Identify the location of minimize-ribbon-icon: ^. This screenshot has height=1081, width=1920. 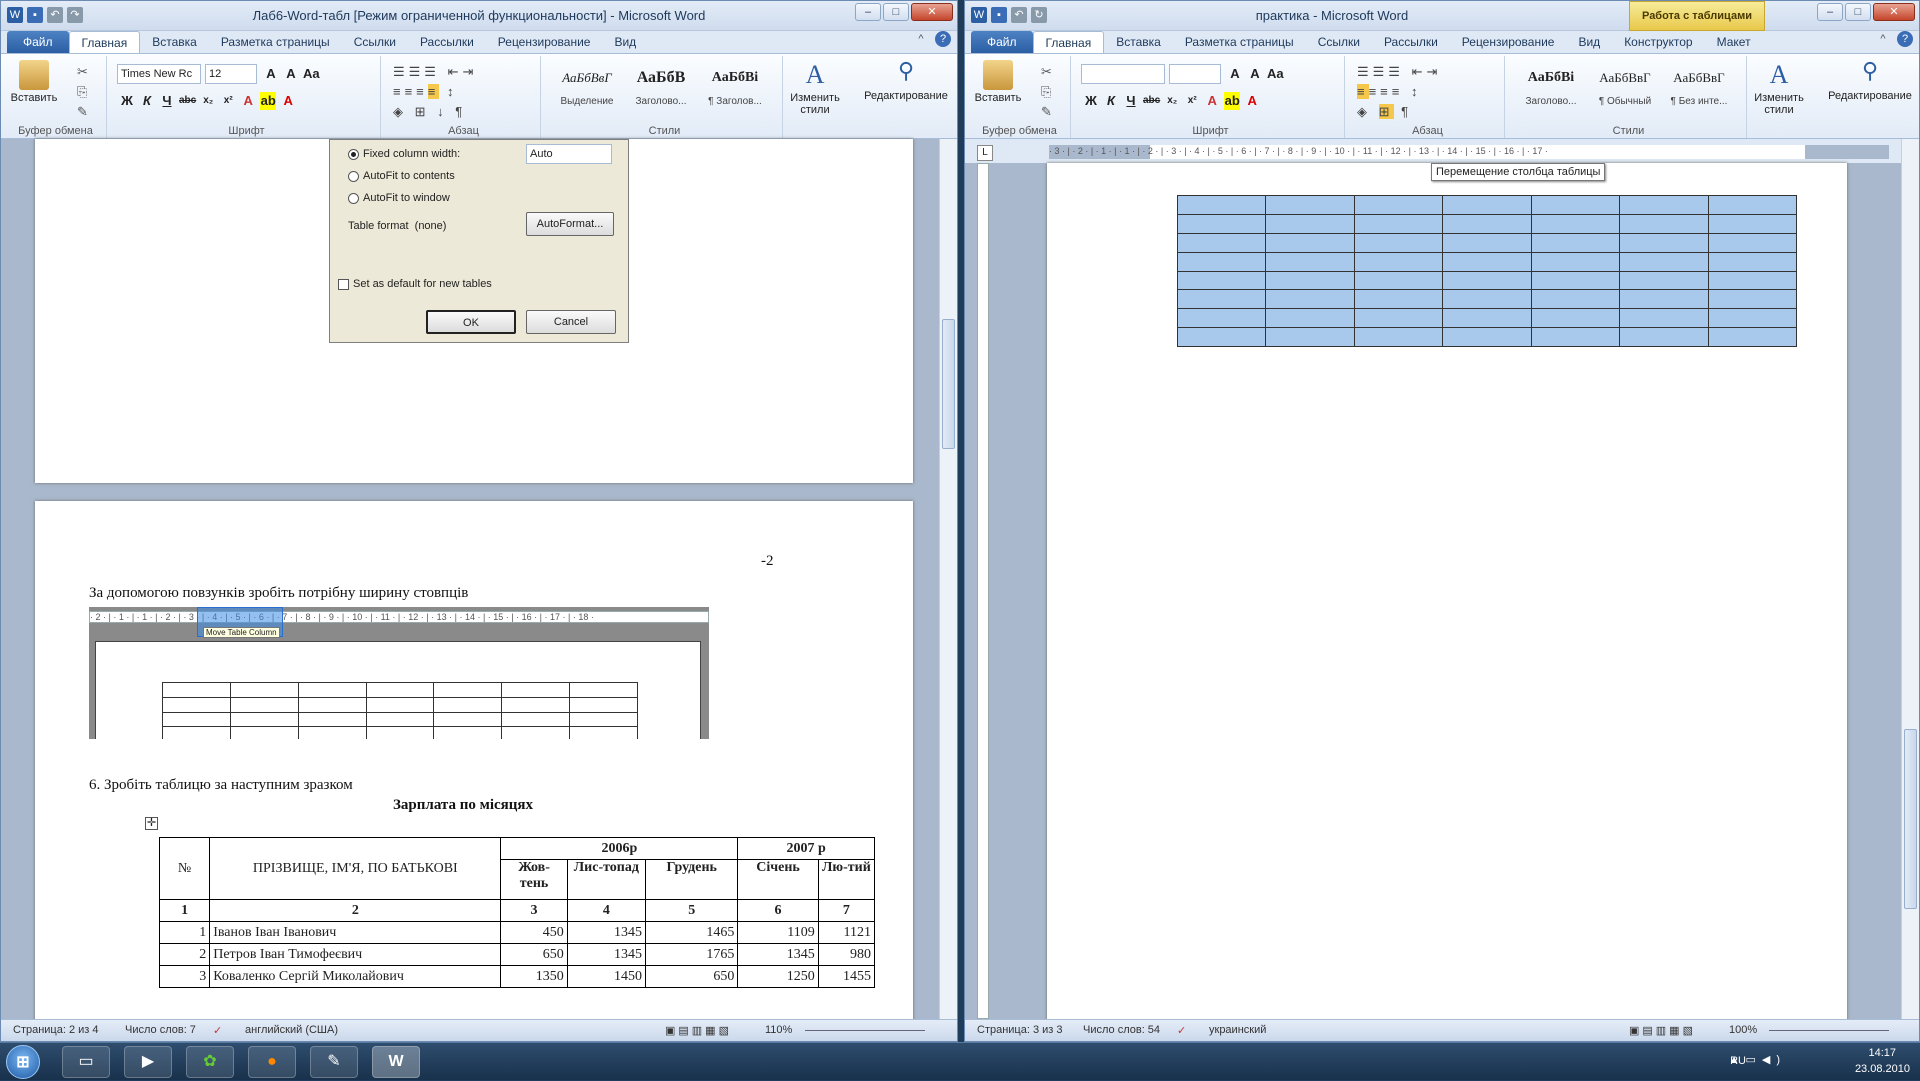
(1883, 39).